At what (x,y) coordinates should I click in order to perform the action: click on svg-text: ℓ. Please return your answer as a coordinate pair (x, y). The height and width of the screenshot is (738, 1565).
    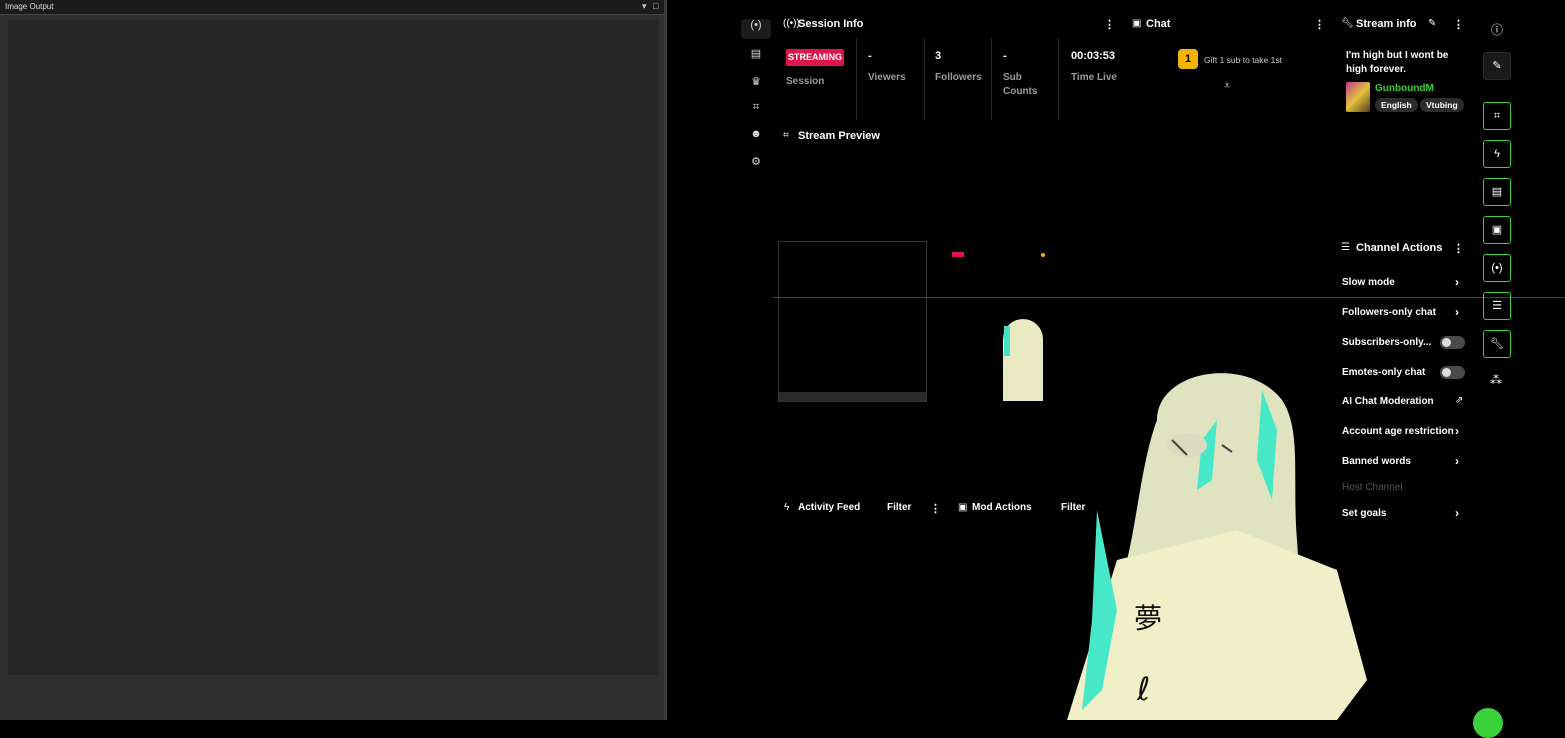
    Looking at the image, I should click on (1143, 689).